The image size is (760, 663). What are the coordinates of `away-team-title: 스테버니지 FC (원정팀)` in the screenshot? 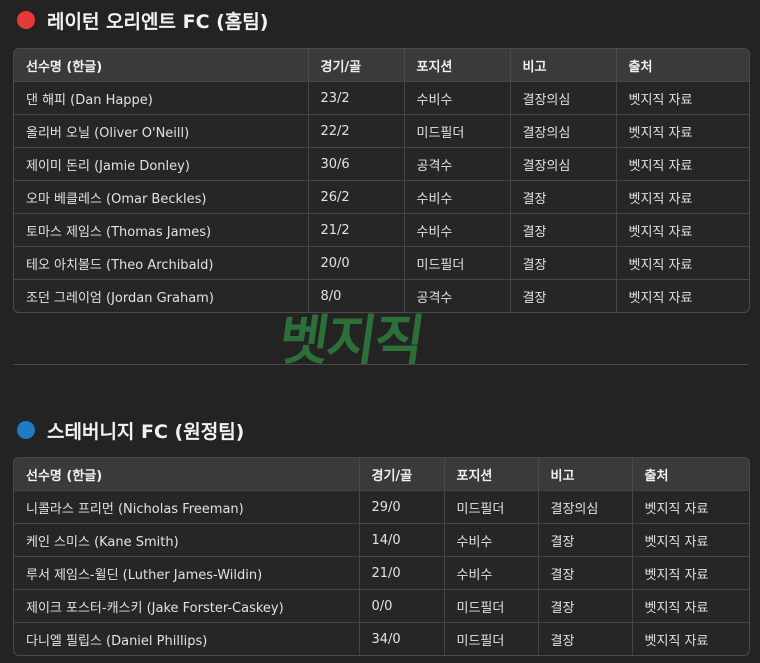 It's located at (146, 431).